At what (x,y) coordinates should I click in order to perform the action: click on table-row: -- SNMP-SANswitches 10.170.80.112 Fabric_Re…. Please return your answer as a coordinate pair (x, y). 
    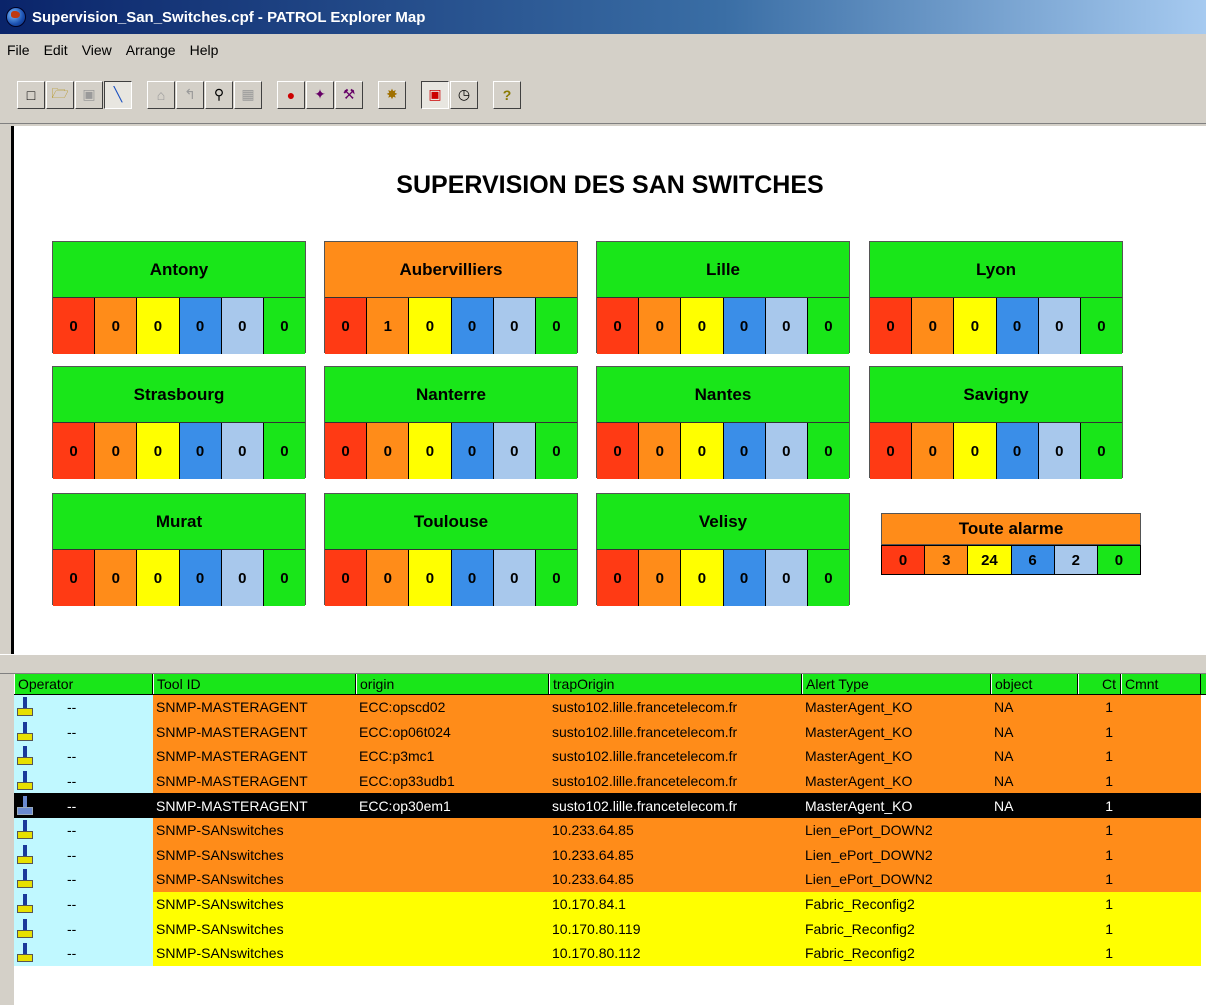
    Looking at the image, I should click on (610, 953).